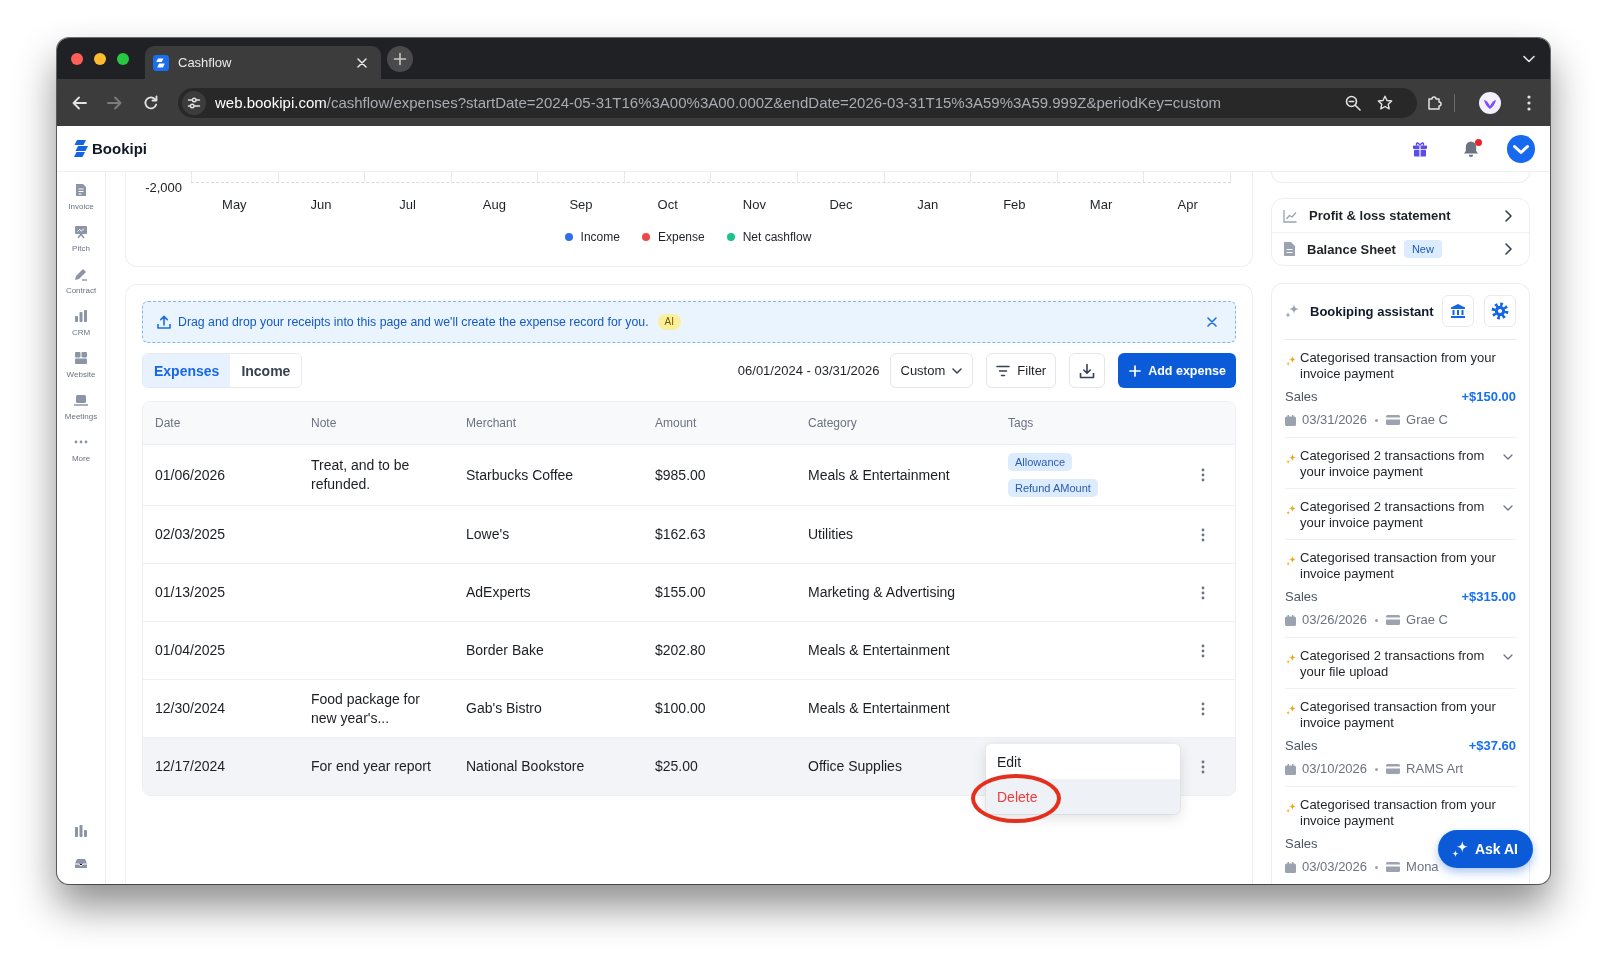 The width and height of the screenshot is (1608, 960). I want to click on x-axis-label: Sep, so click(581, 204).